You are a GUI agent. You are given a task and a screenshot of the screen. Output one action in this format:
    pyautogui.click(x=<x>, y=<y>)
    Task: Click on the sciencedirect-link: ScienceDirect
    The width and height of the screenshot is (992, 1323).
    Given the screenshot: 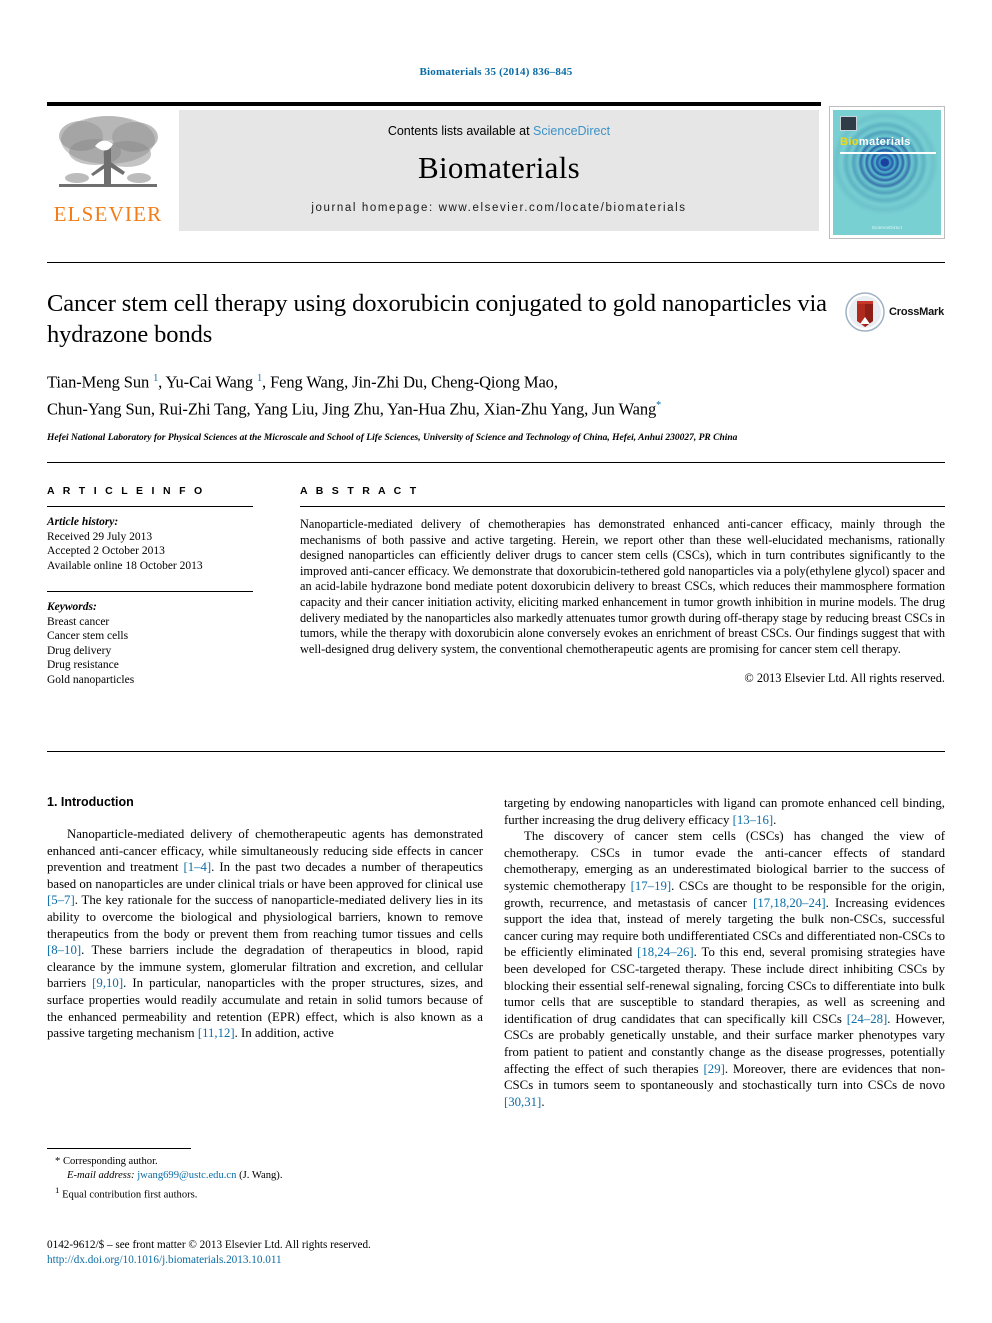 What is the action you would take?
    pyautogui.click(x=571, y=131)
    